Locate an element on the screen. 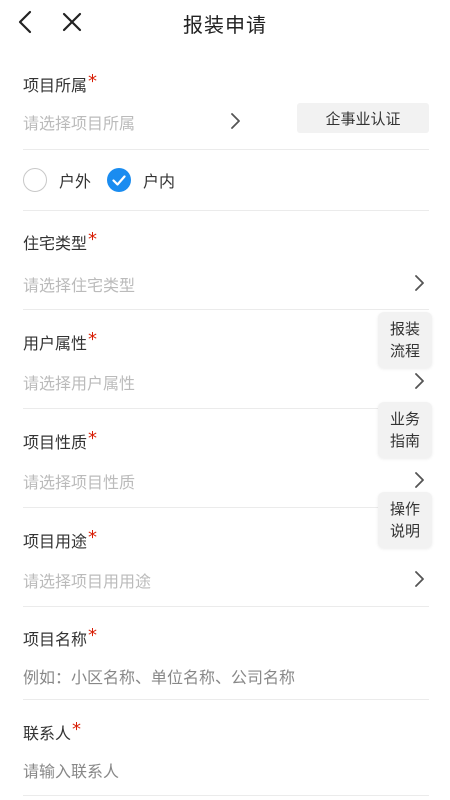  enterprise-certification-button: 企事业认证 is located at coordinates (363, 118).